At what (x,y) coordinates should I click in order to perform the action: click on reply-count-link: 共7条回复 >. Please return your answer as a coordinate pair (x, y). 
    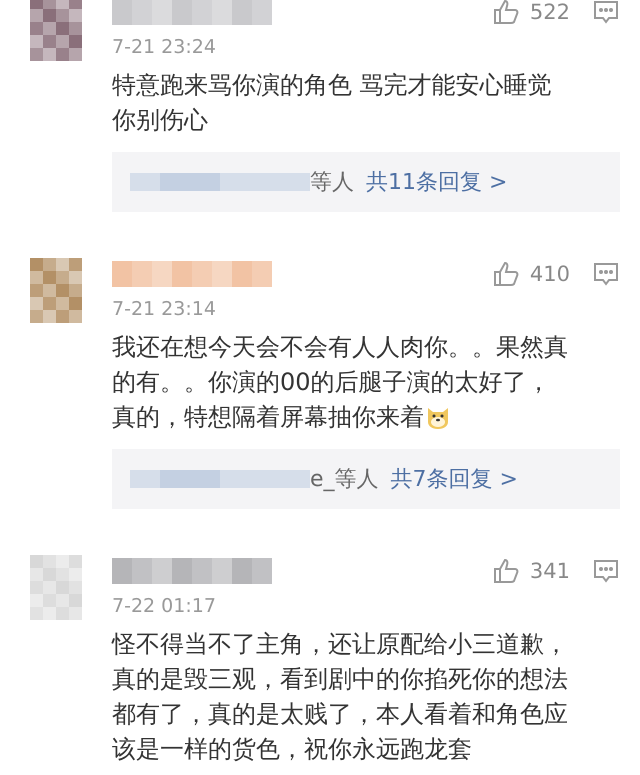
    Looking at the image, I should click on (454, 479).